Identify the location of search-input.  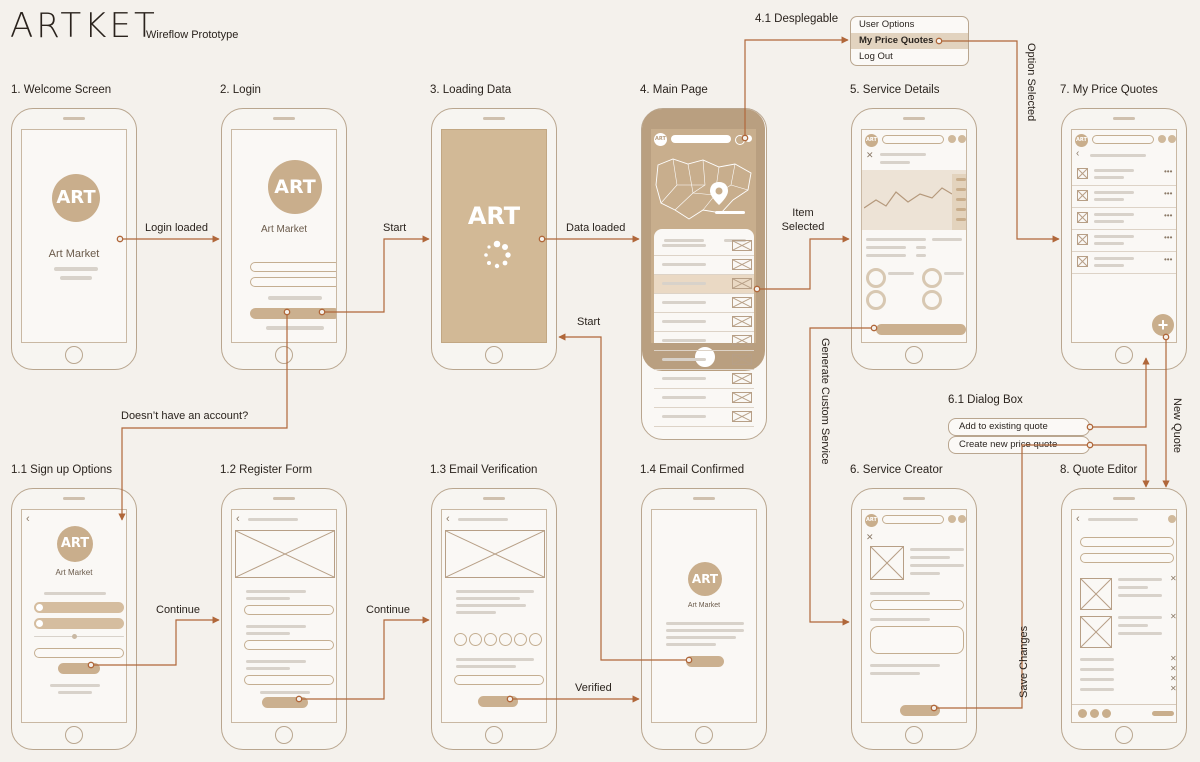
(701, 139).